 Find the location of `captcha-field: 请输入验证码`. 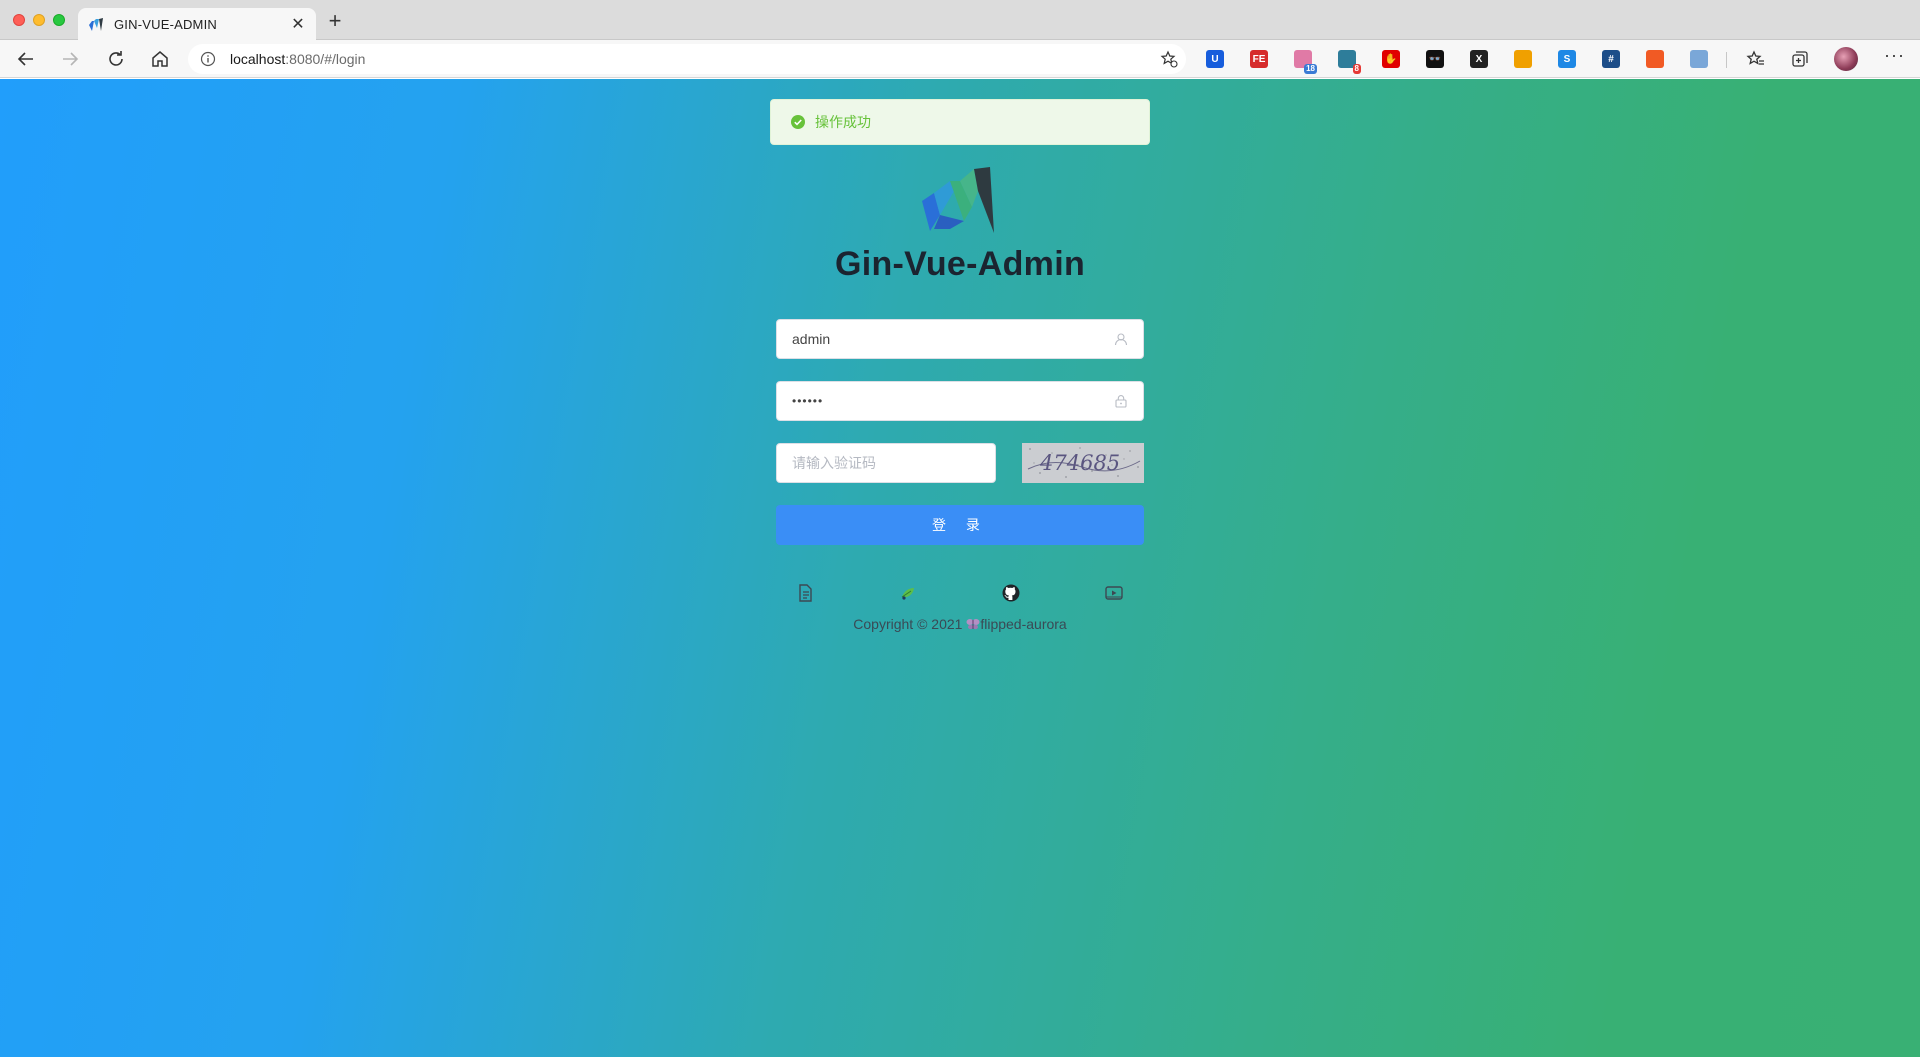

captcha-field: 请输入验证码 is located at coordinates (886, 463).